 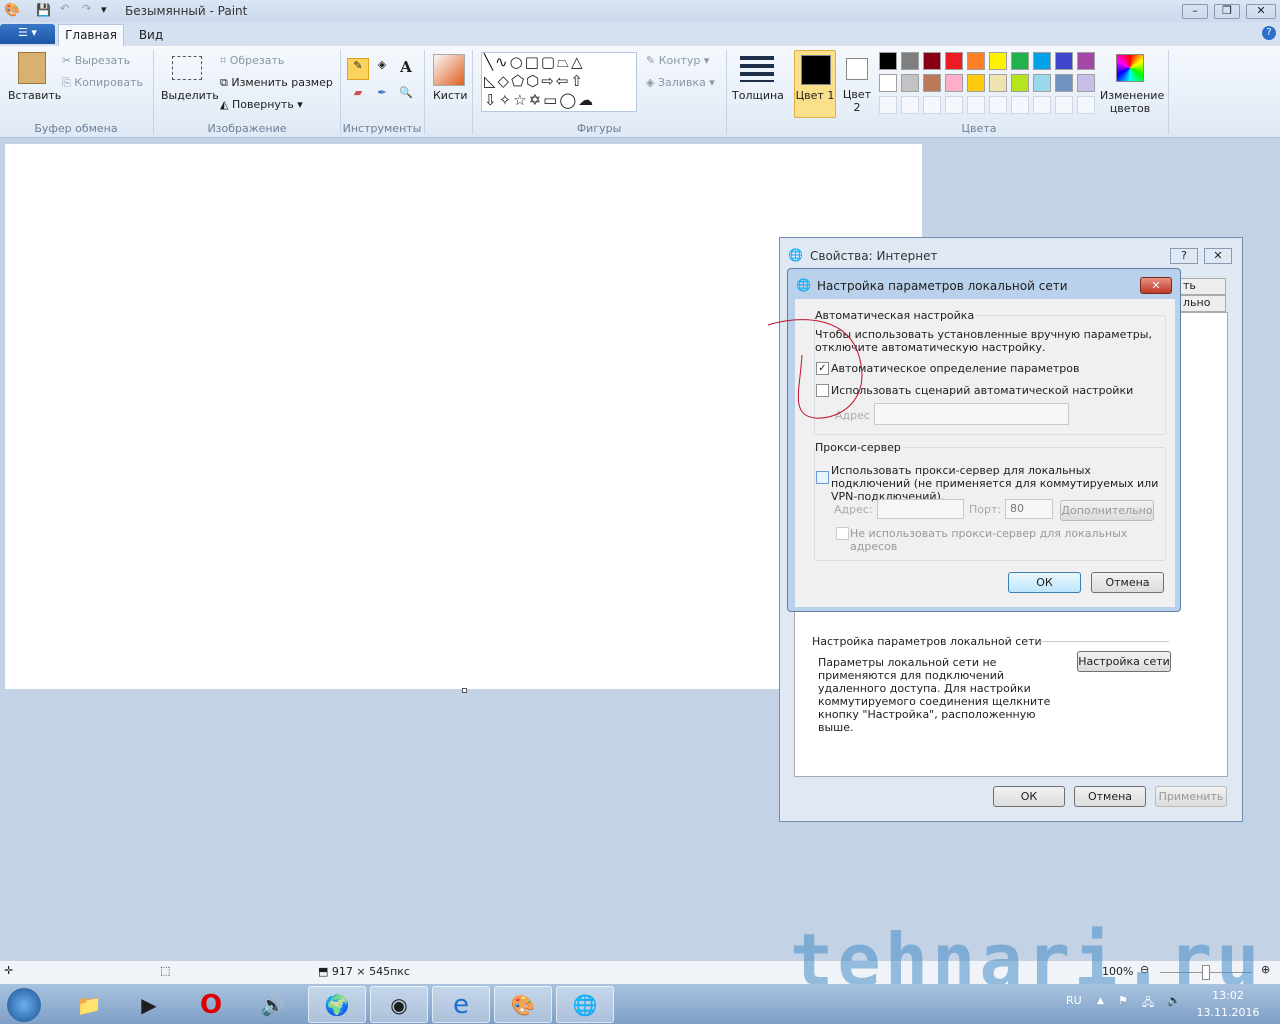 I want to click on maximize-button: ❐, so click(x=1227, y=11).